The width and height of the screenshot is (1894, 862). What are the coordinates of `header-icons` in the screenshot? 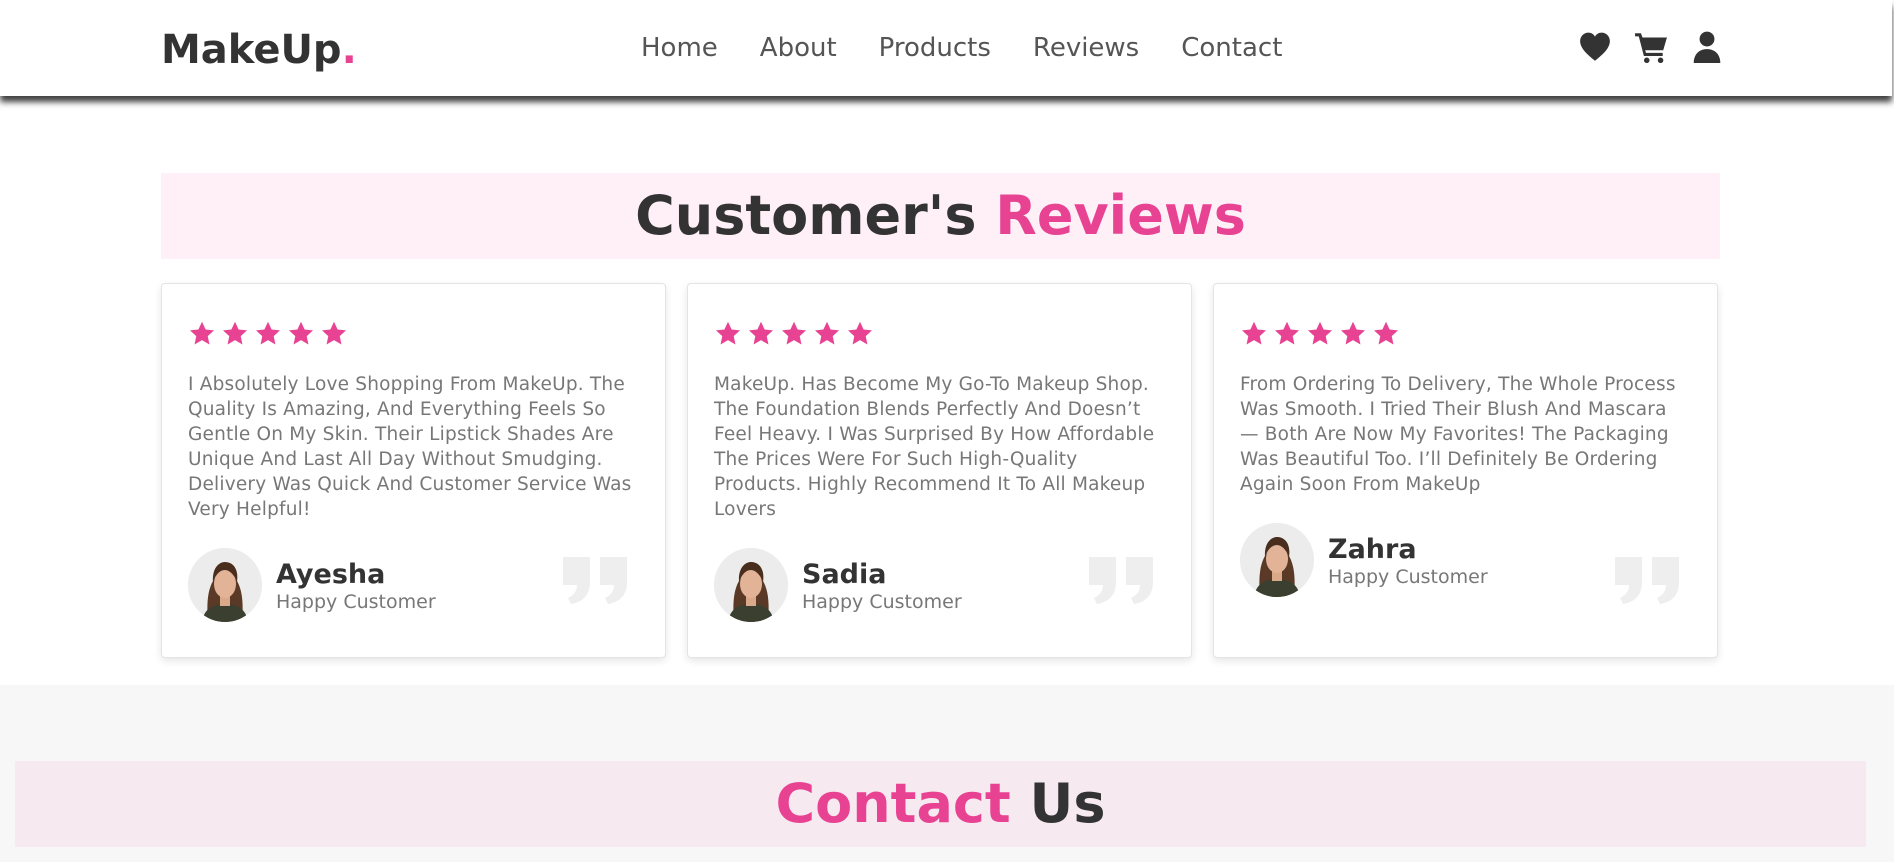 It's located at (1651, 47).